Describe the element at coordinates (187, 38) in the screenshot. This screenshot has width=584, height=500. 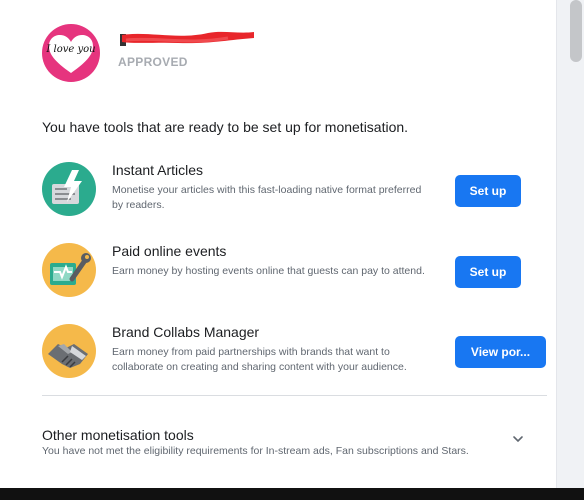
I see `redacted-name` at that location.